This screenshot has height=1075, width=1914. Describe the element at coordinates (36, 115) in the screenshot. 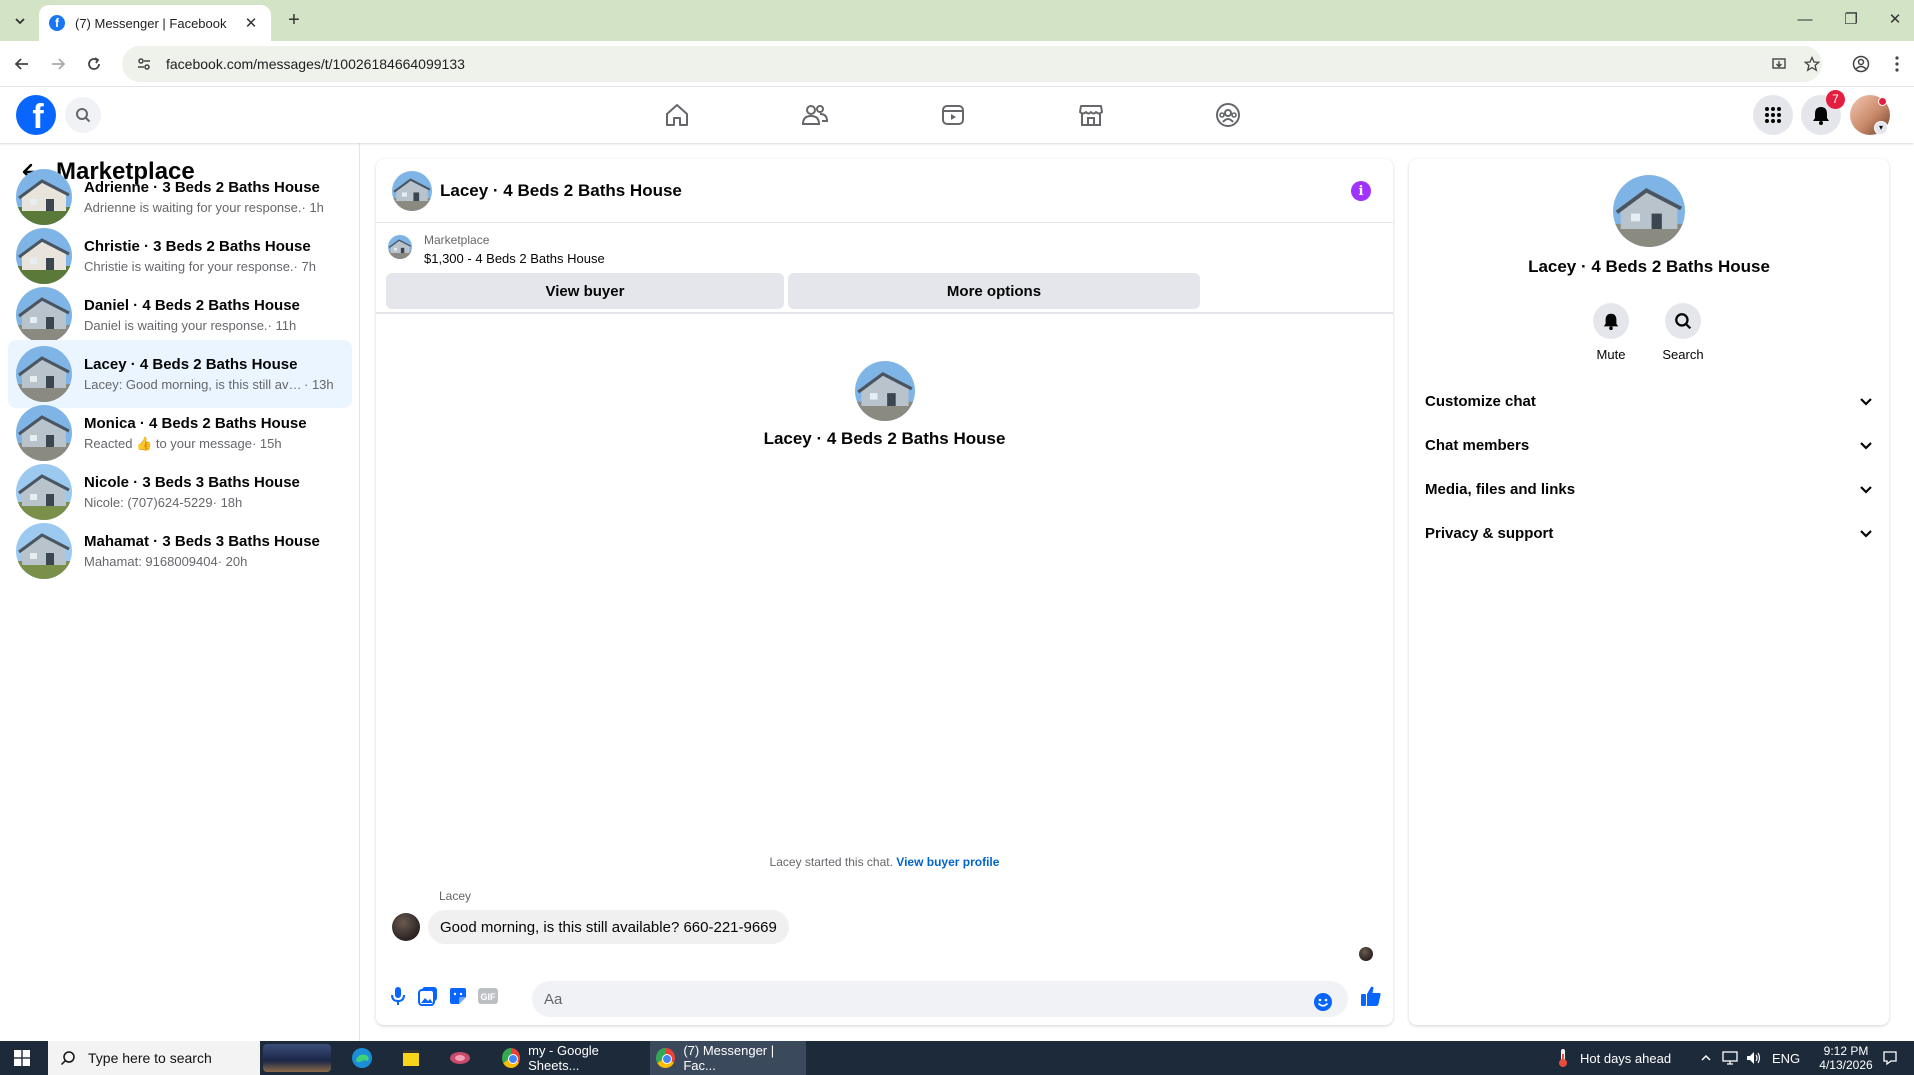

I see `facebook-logo: f` at that location.